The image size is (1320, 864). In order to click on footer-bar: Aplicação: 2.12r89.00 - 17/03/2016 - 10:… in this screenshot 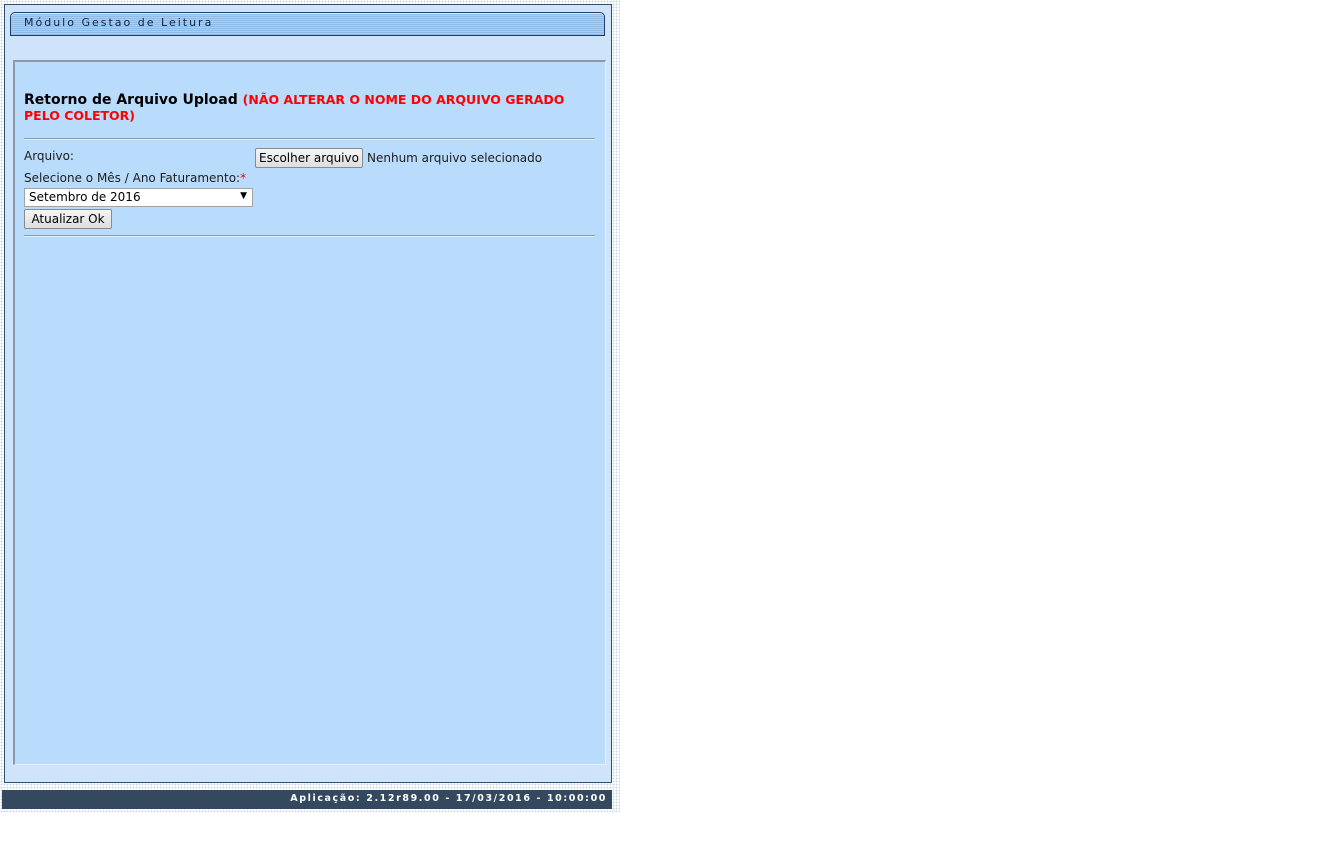, I will do `click(307, 799)`.